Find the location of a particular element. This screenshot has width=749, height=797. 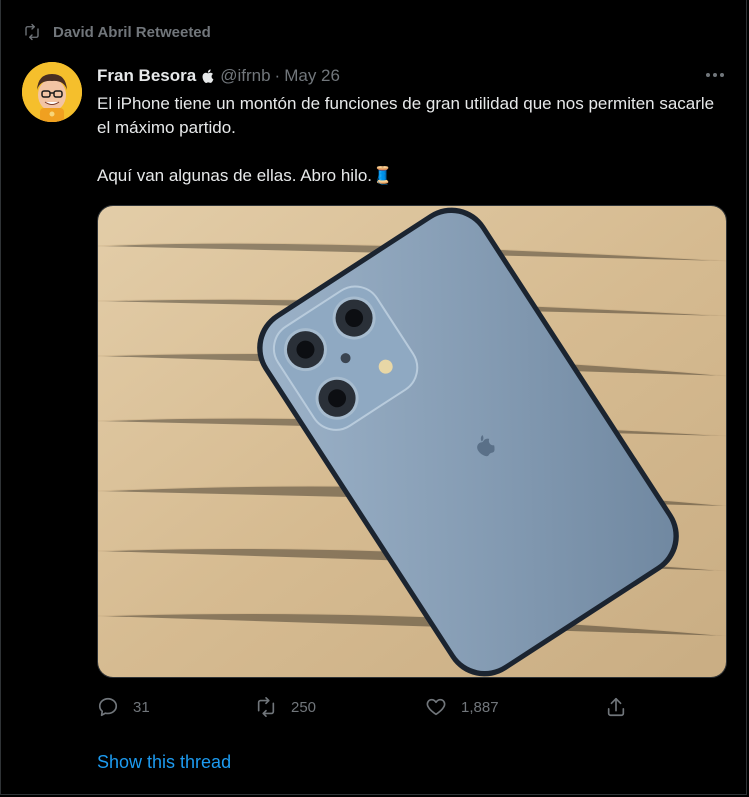

tweet-actions: 31 250 1,887 is located at coordinates (367, 707).